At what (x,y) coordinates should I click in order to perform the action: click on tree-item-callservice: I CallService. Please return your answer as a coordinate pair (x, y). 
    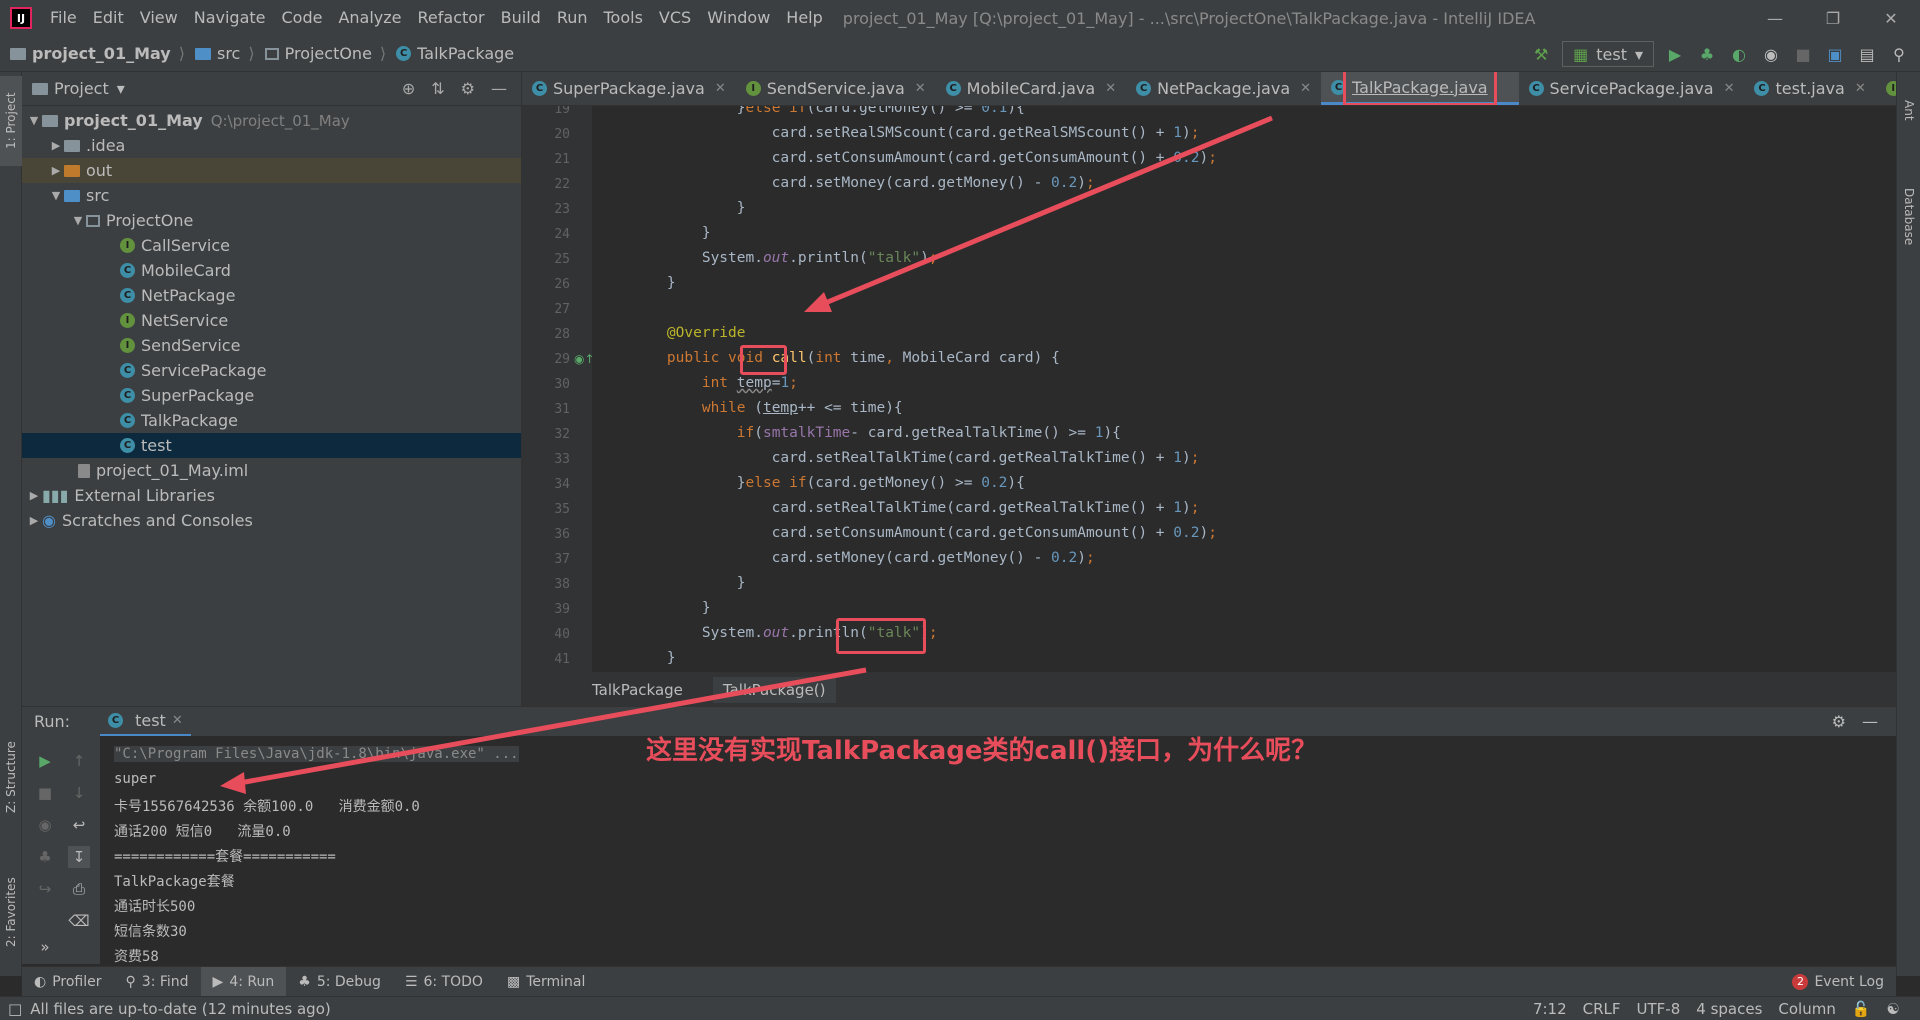
    Looking at the image, I should click on (271, 245).